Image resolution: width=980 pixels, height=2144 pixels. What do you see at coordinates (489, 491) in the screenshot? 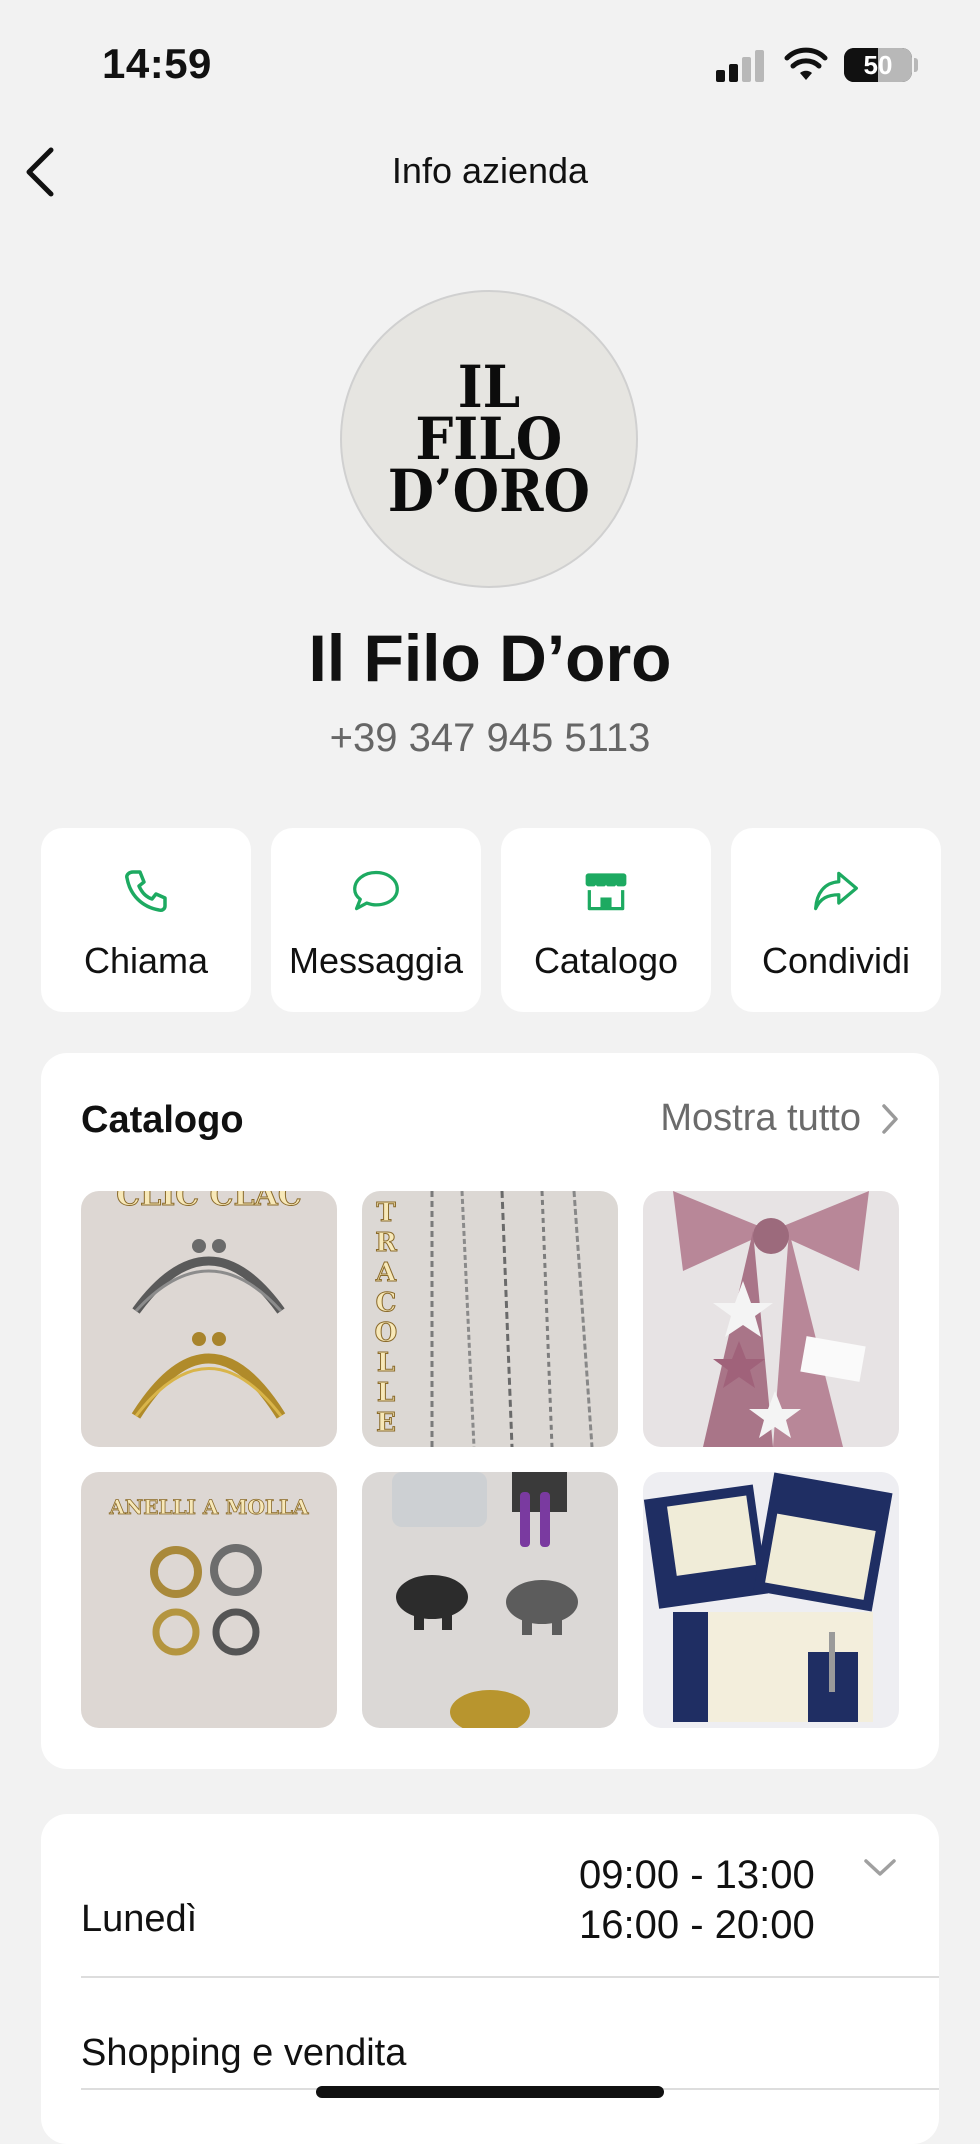
I see `logo-line: D’ORO` at bounding box center [489, 491].